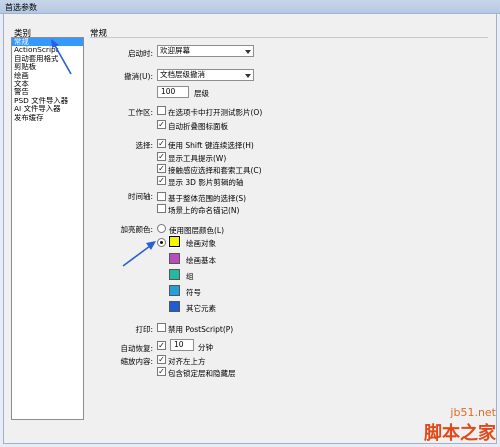 This screenshot has height=447, width=500. Describe the element at coordinates (140, 196) in the screenshot. I see `timeline-label: 时间轴:` at that location.